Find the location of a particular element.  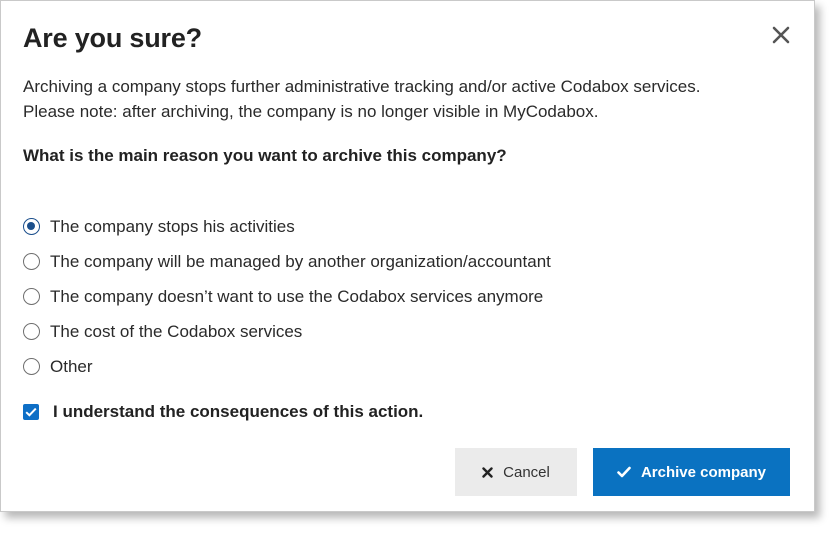

archive-company-button: Archive company is located at coordinates (691, 472).